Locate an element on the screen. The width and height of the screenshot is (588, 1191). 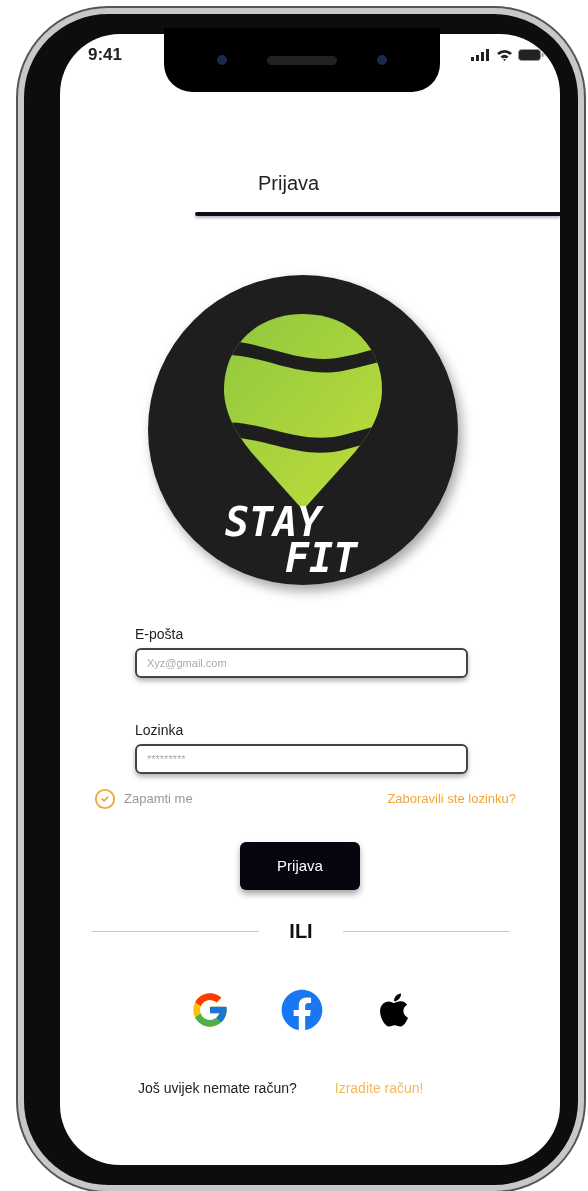
field-label: Lozinka is located at coordinates (160, 730).